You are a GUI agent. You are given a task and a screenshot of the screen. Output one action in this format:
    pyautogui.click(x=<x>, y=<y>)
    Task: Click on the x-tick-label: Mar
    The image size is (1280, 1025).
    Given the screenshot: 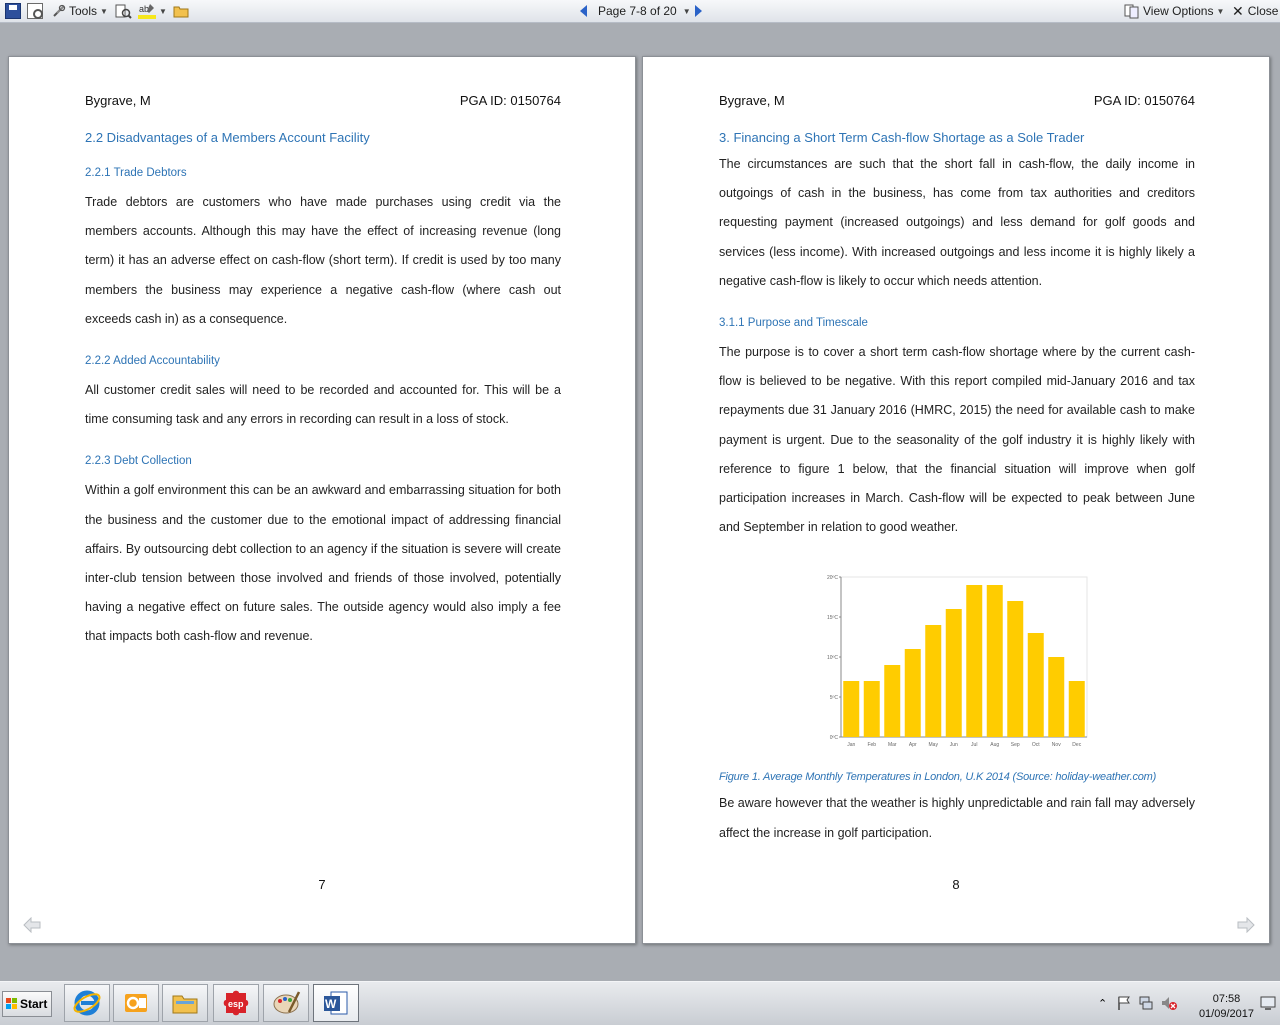 What is the action you would take?
    pyautogui.click(x=892, y=745)
    